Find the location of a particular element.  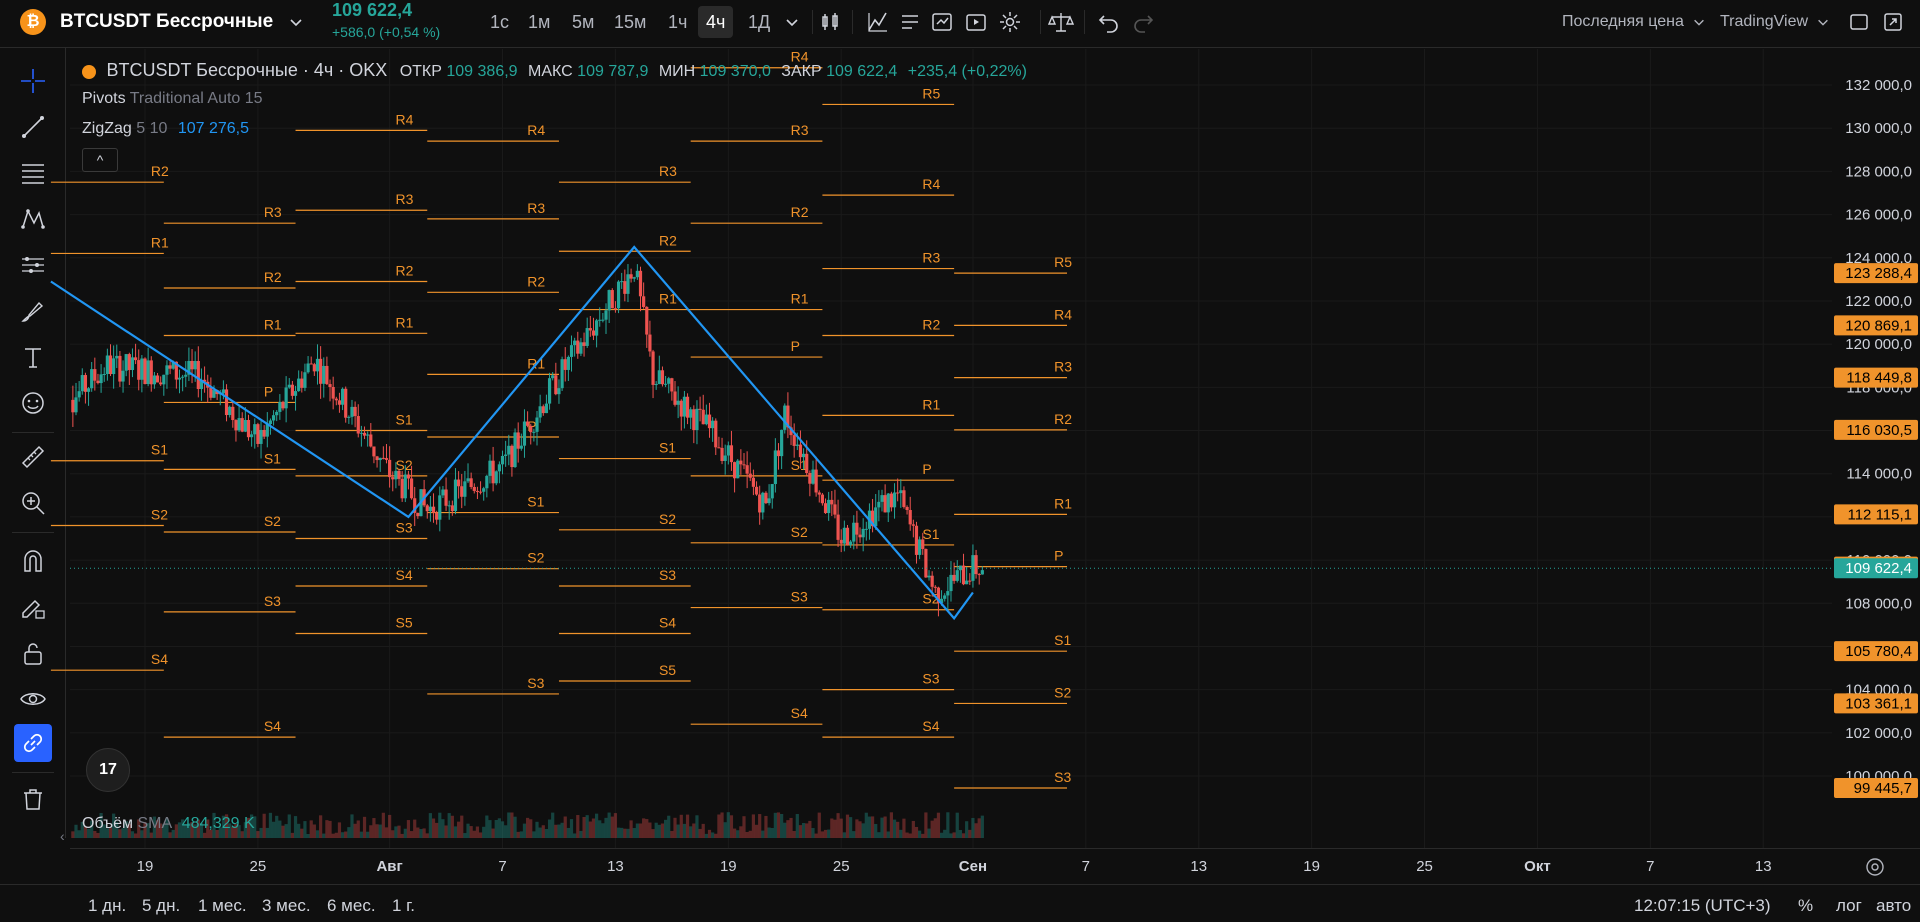

templates-icon is located at coordinates (910, 22).